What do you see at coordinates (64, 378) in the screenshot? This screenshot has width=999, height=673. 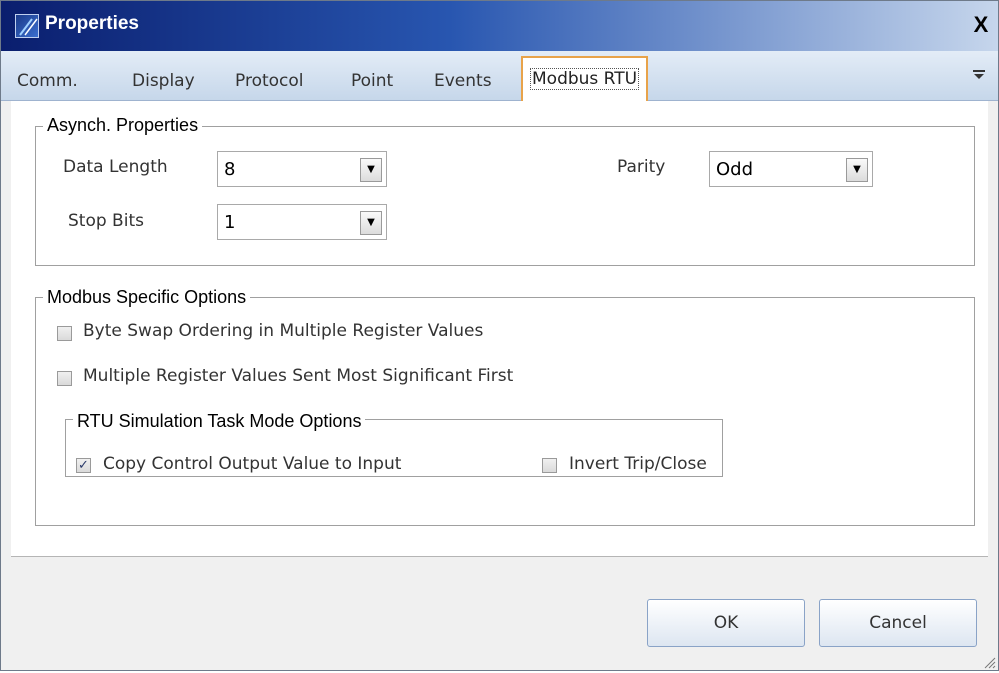 I see `most-significant-first-checkbox` at bounding box center [64, 378].